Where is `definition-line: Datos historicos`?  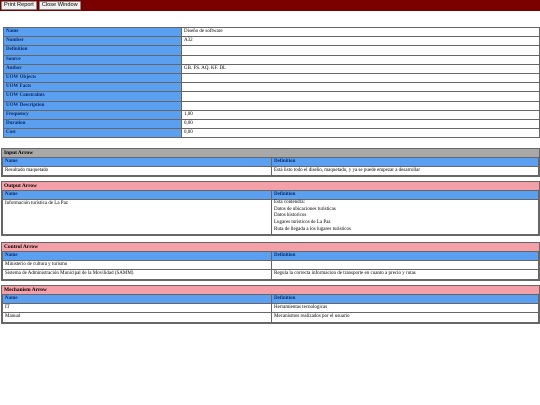 definition-line: Datos historicos is located at coordinates (290, 216).